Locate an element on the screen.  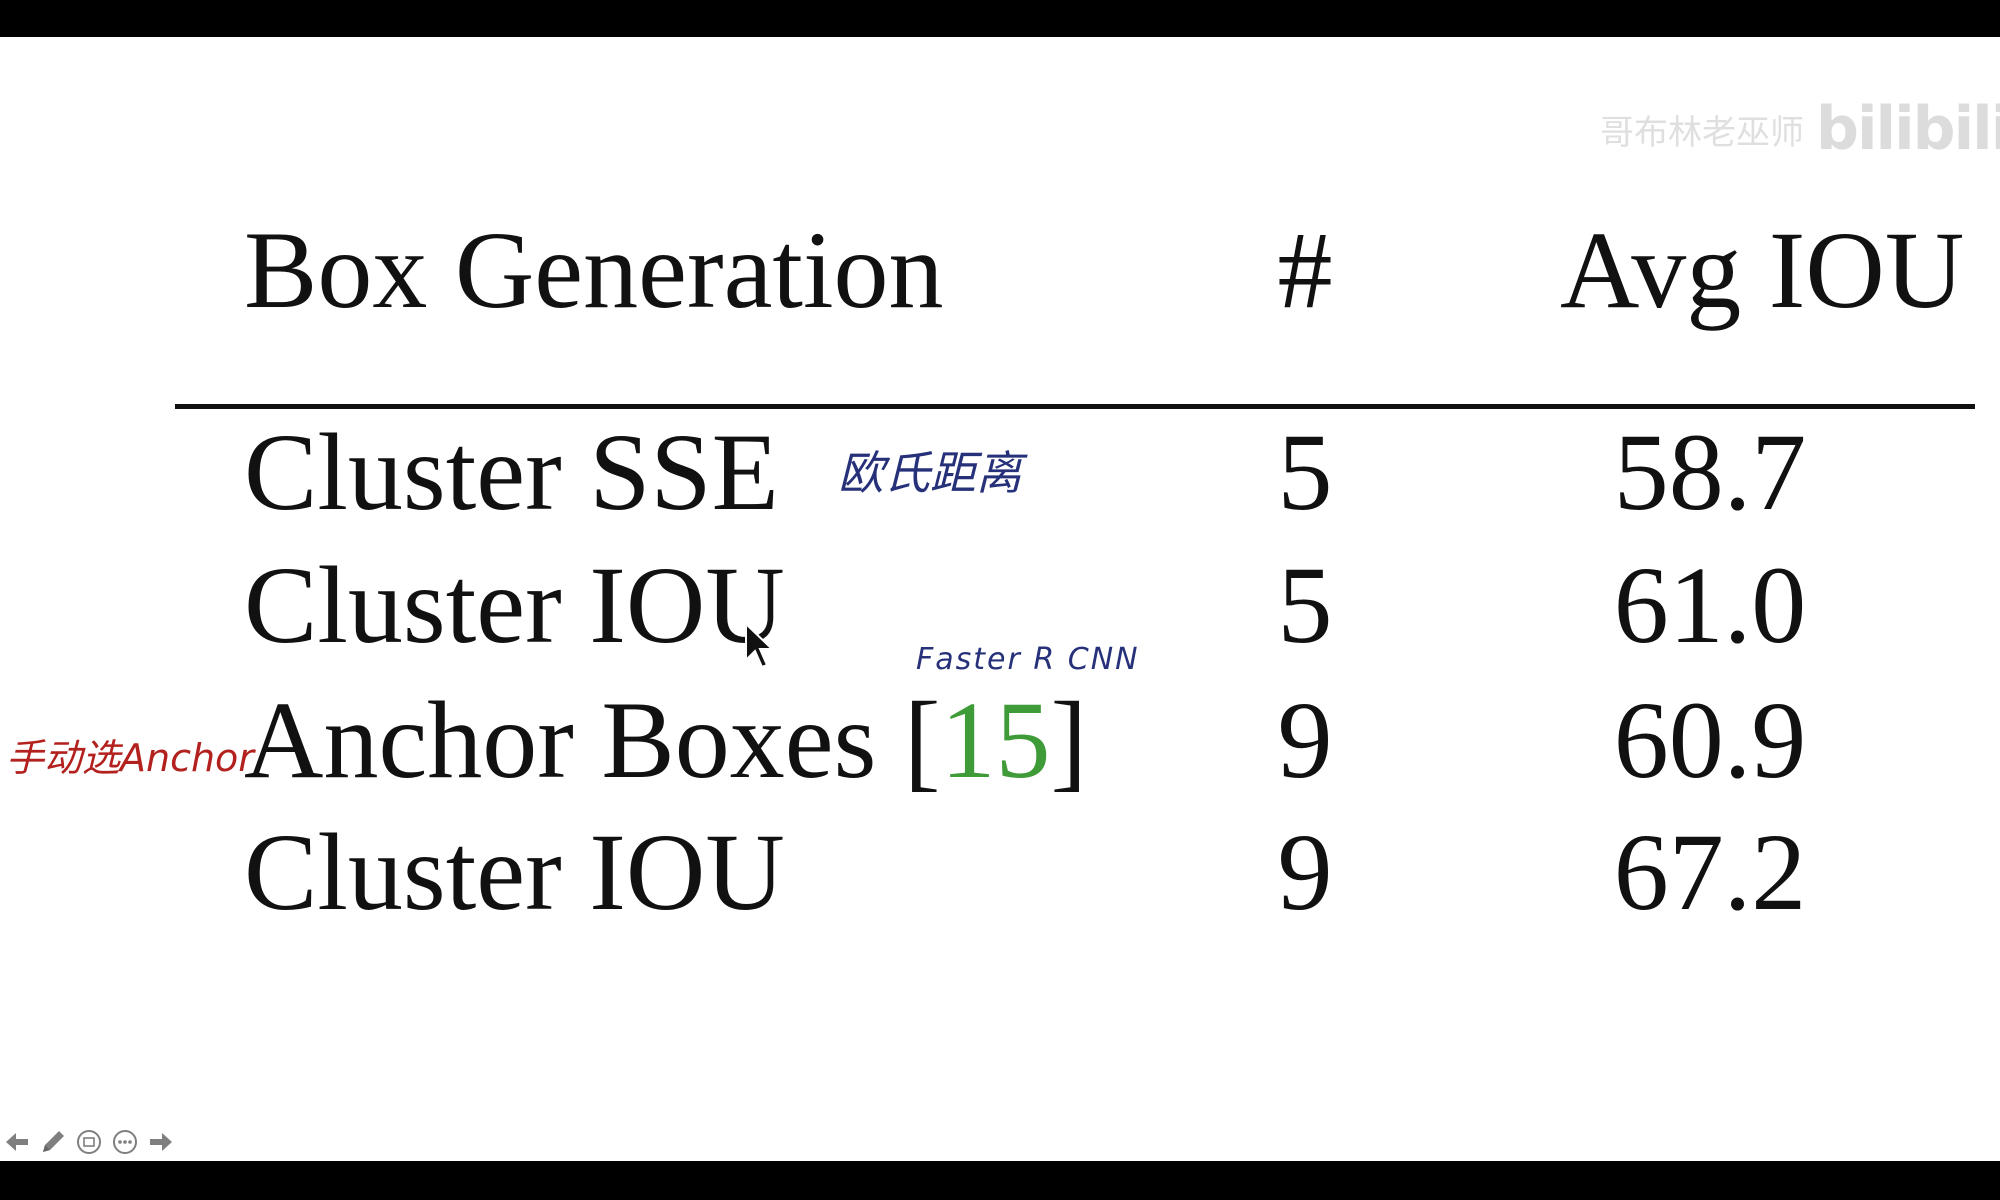
slides-overview-button is located at coordinates (89, 1142).